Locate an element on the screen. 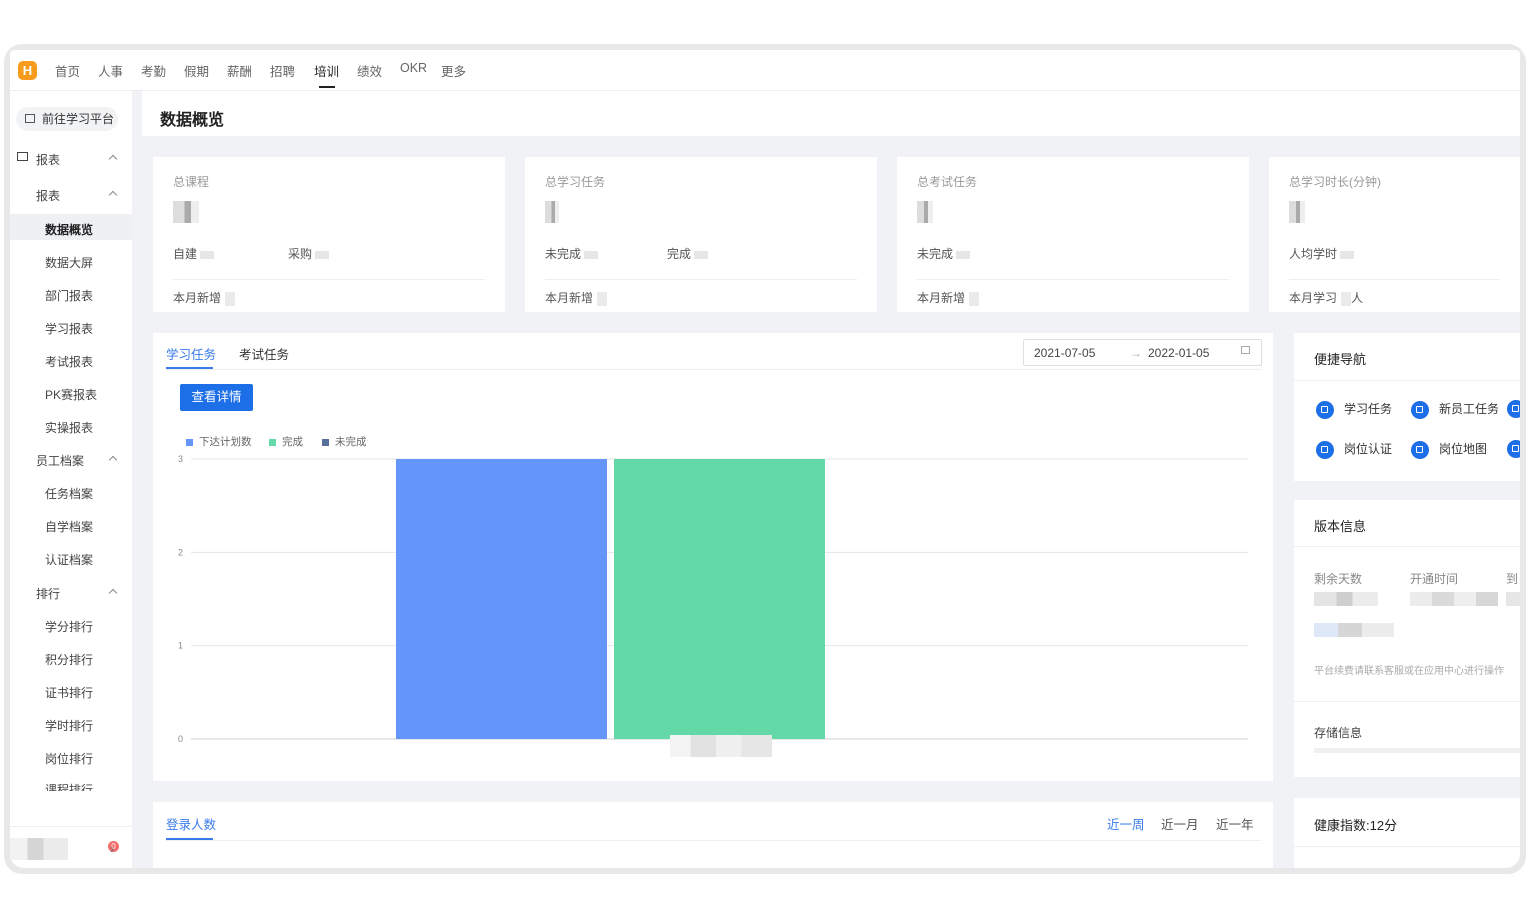 The height and width of the screenshot is (920, 1532). stat-sub-complete: 完成 is located at coordinates (688, 253).